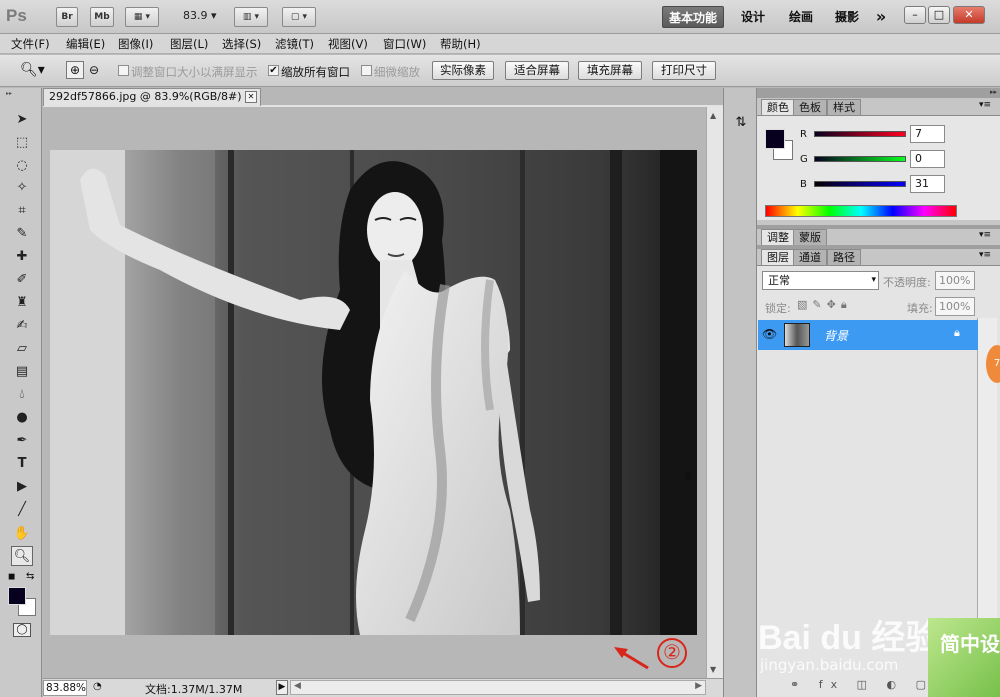 Image resolution: width=1000 pixels, height=697 pixels. What do you see at coordinates (22, 534) in the screenshot?
I see `hand-tool-icon: ✋` at bounding box center [22, 534].